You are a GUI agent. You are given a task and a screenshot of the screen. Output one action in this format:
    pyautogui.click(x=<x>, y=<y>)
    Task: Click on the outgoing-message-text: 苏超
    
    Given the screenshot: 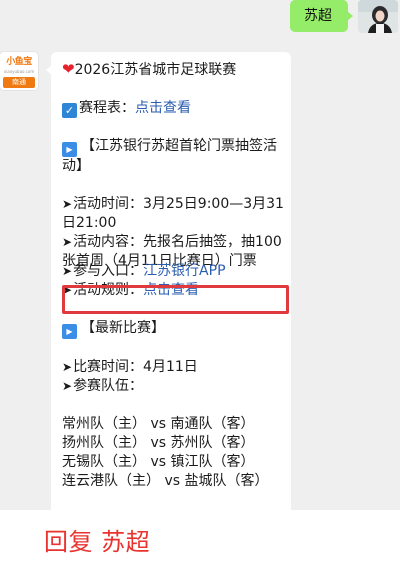 What is the action you would take?
    pyautogui.click(x=318, y=16)
    